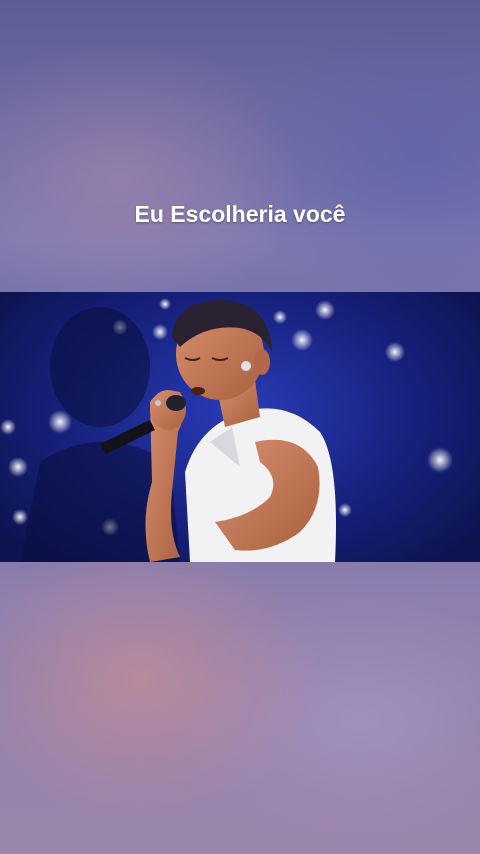  What do you see at coordinates (240, 214) in the screenshot?
I see `caption-text: Eu Escolheria você` at bounding box center [240, 214].